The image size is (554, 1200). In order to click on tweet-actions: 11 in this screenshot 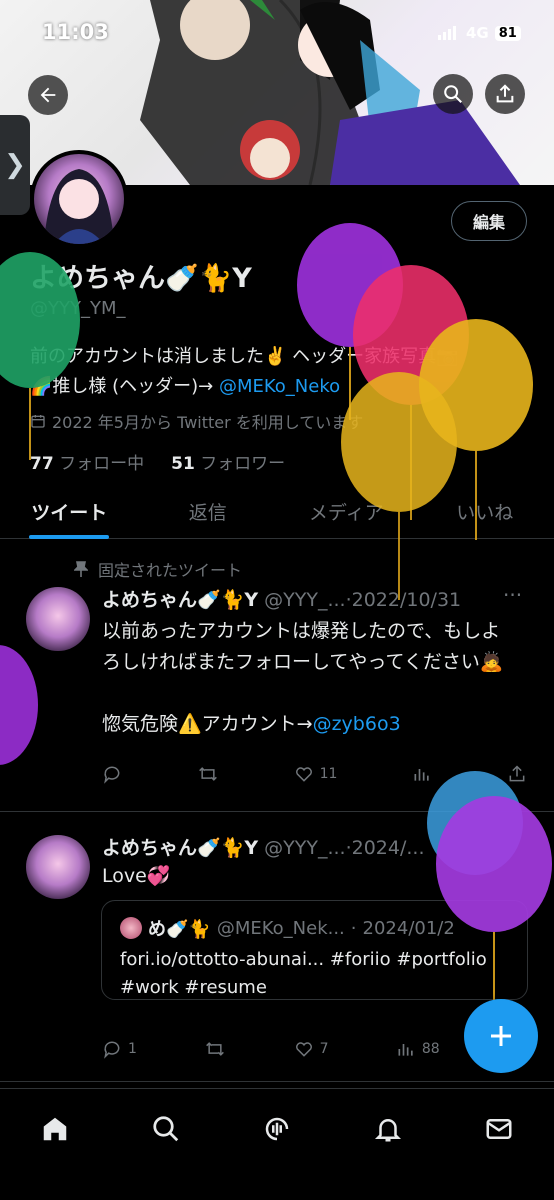, I will do `click(314, 774)`.